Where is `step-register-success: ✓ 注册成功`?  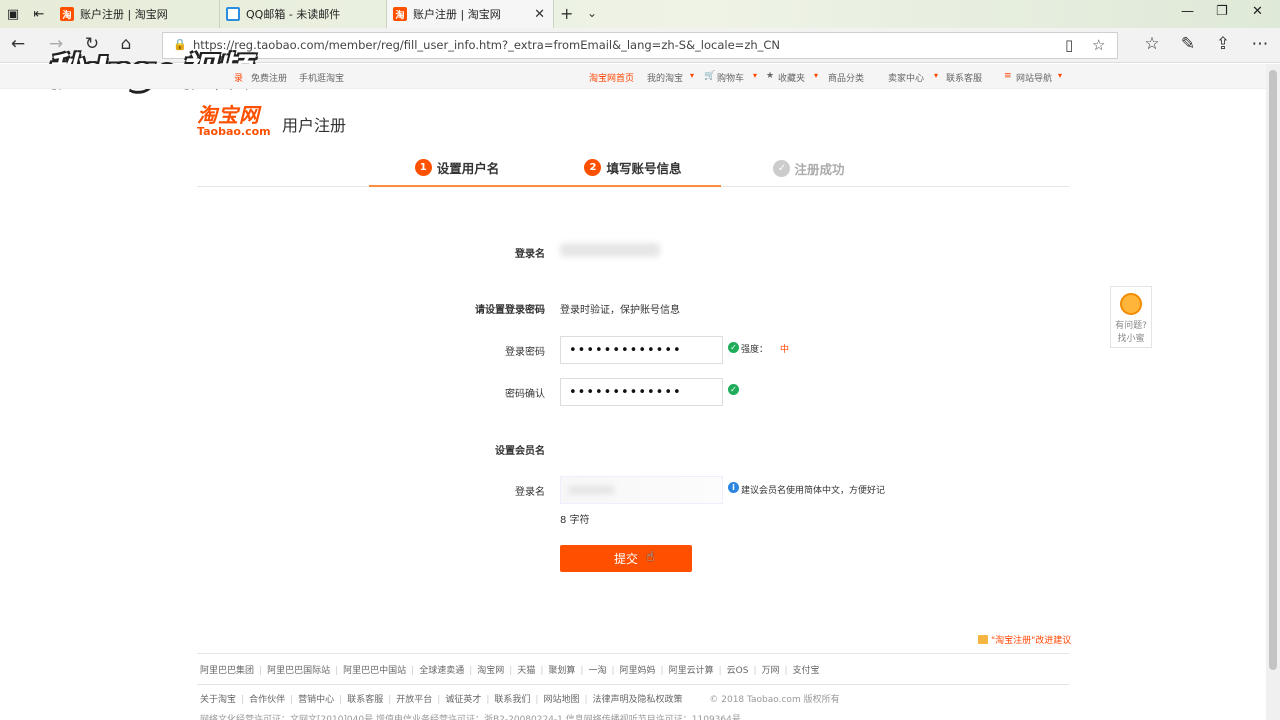
step-register-success: ✓ 注册成功 is located at coordinates (809, 168).